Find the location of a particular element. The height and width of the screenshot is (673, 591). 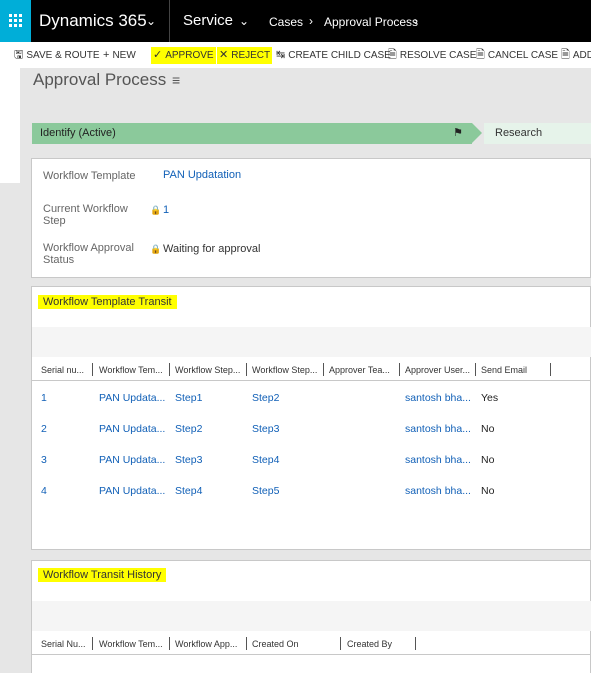

transit-grid-toolbar is located at coordinates (311, 342).